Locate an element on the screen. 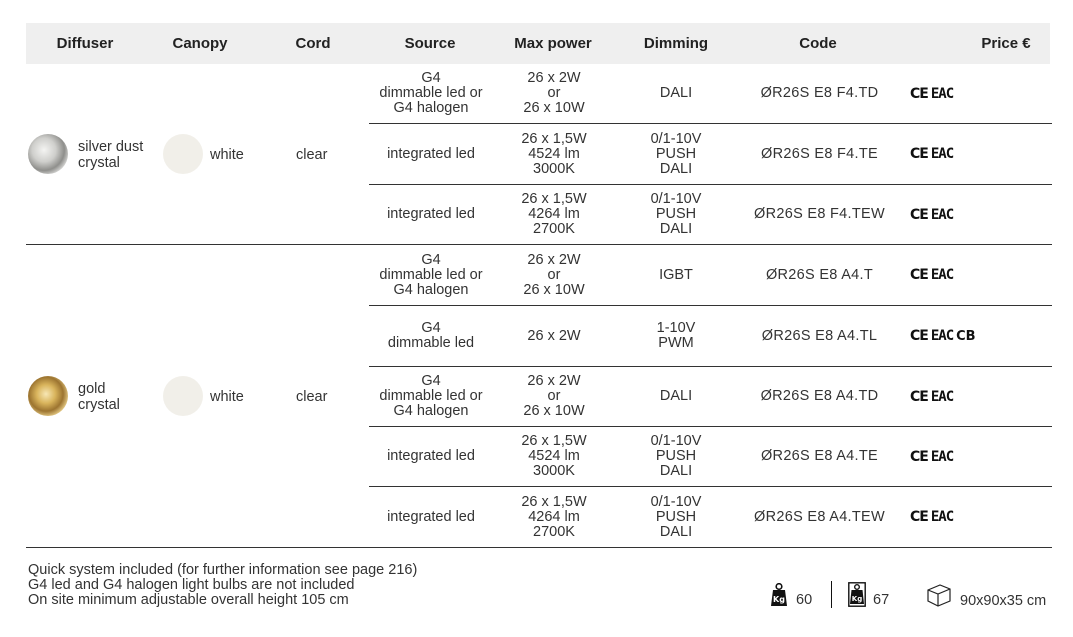 The width and height of the screenshot is (1073, 637). max-power-cell: 26 x 1,5W 4524 lm 3000K is located at coordinates (554, 154).